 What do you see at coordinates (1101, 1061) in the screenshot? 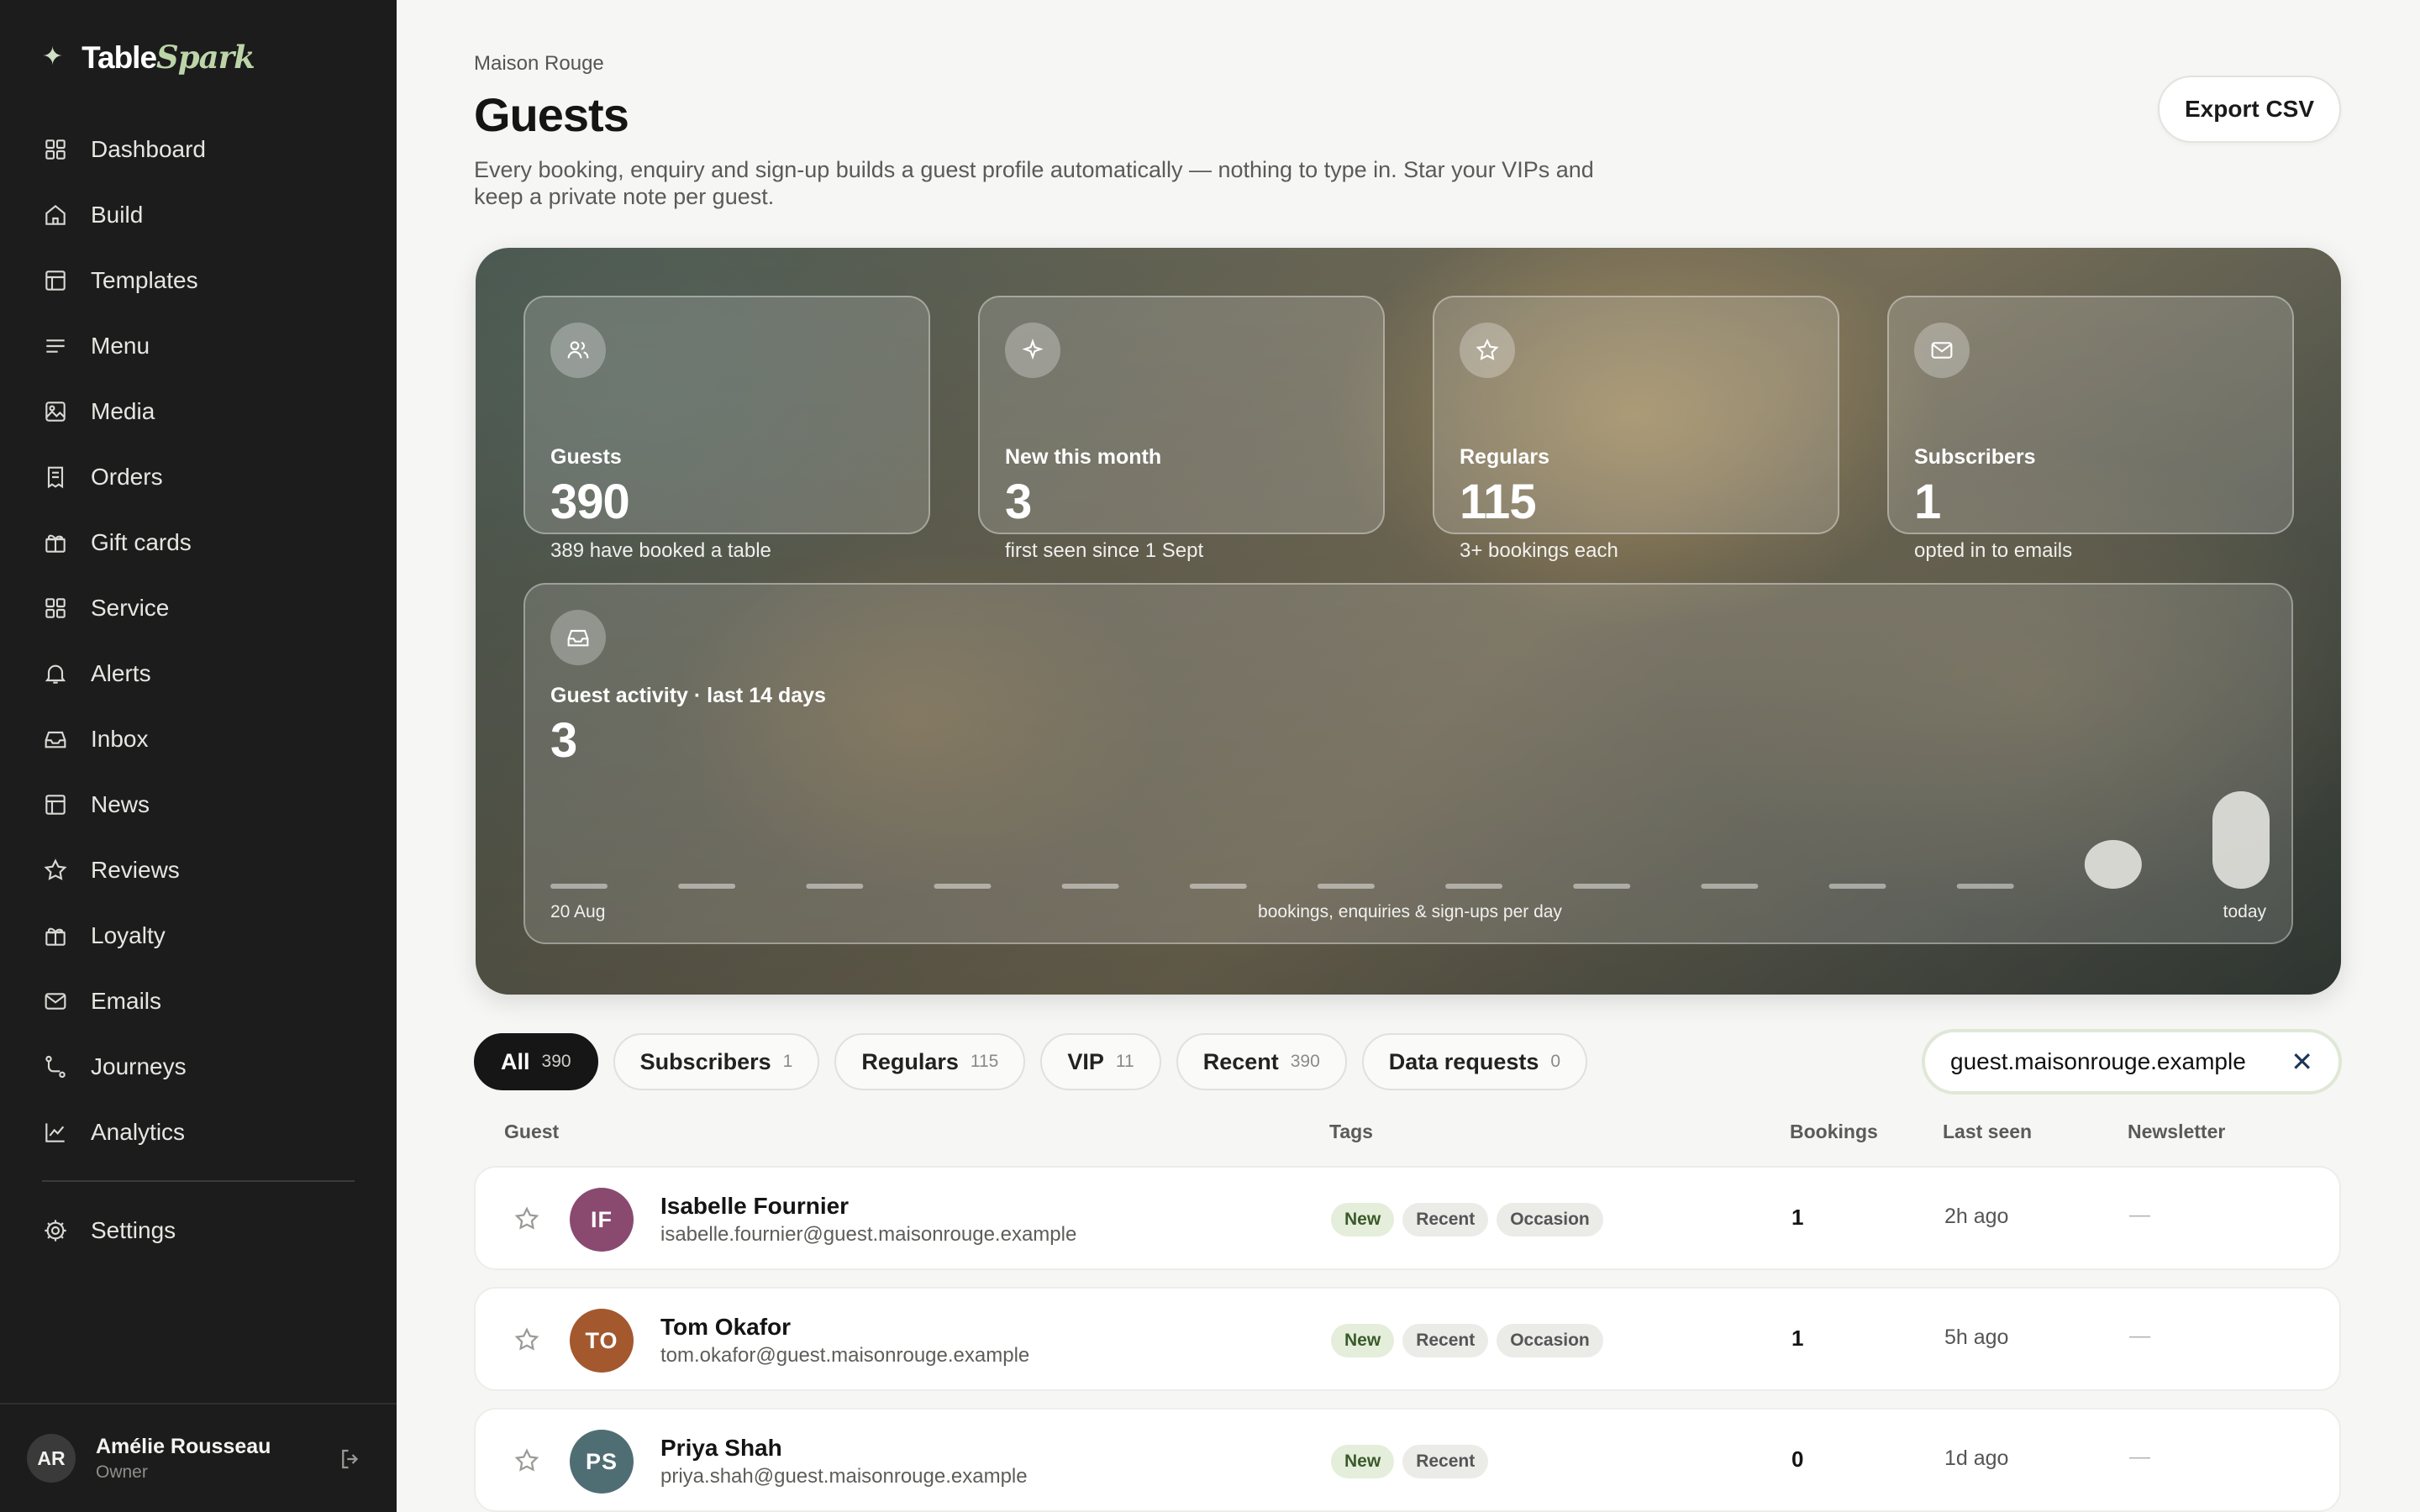
I see `filter-chip-vip: VIP 11` at bounding box center [1101, 1061].